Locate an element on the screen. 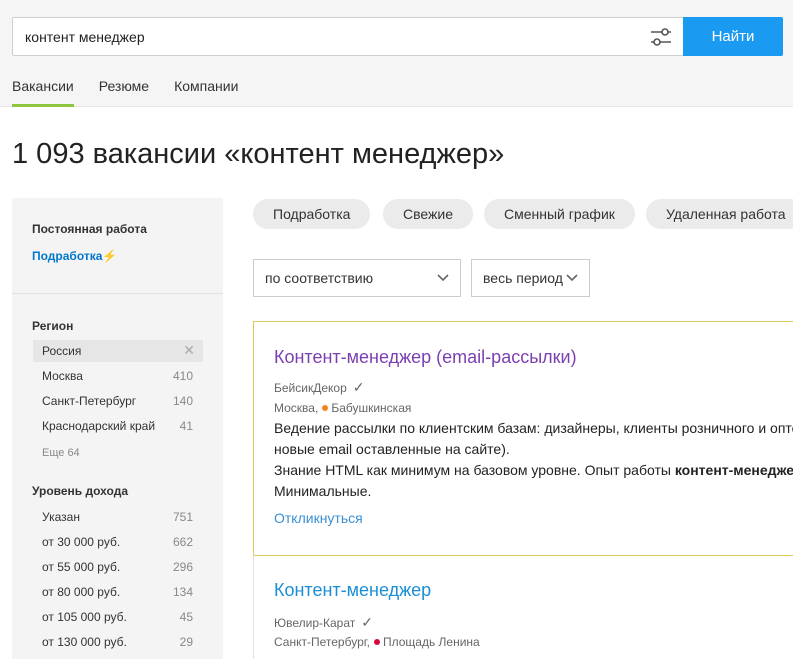 This screenshot has width=793, height=659. filter-settings-icon is located at coordinates (661, 37).